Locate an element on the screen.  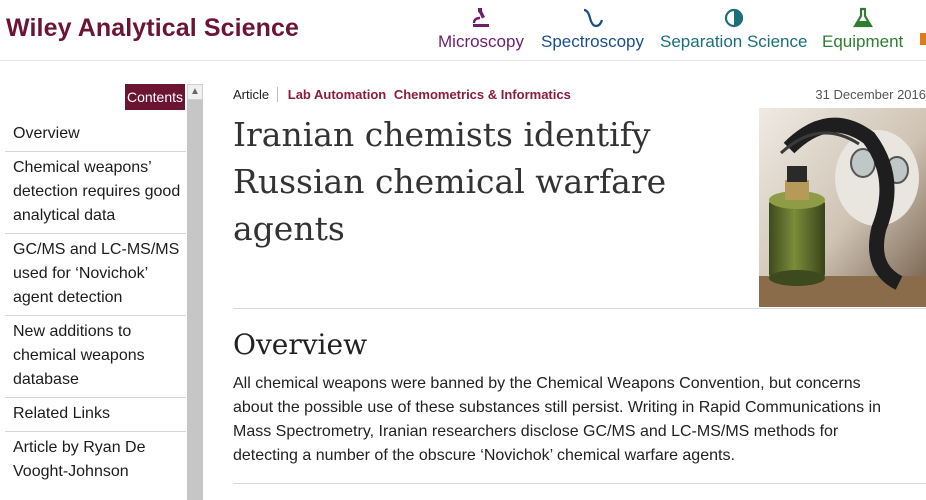
section-heading-overview: Overview is located at coordinates (300, 344).